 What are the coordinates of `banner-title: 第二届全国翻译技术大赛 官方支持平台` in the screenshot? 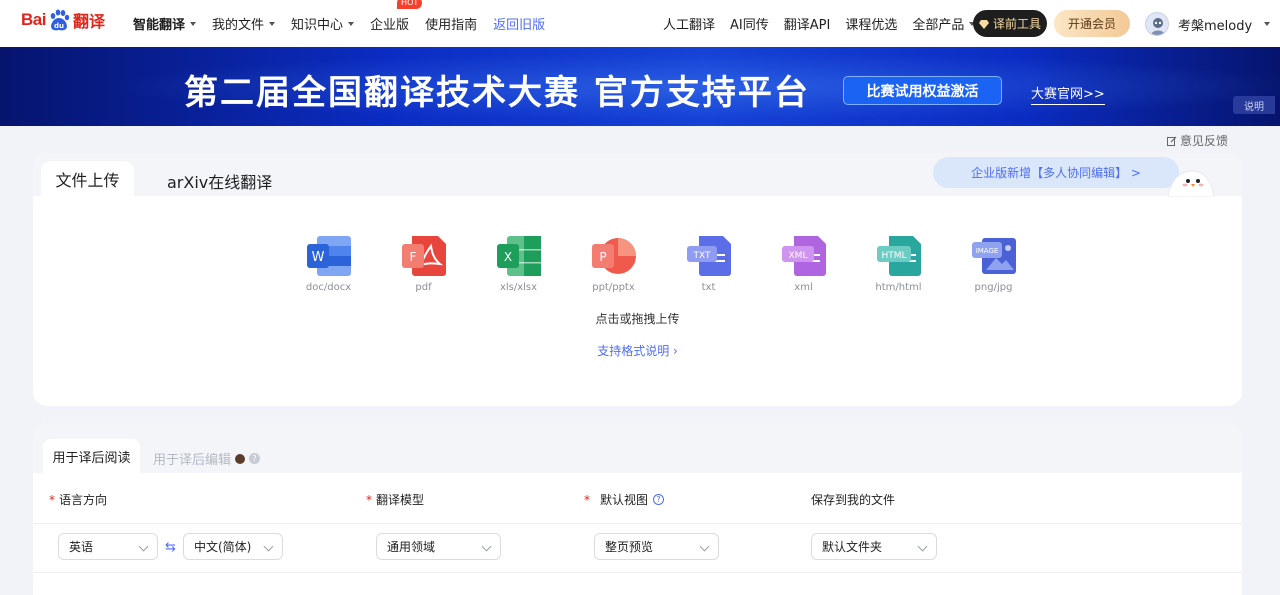 It's located at (497, 93).